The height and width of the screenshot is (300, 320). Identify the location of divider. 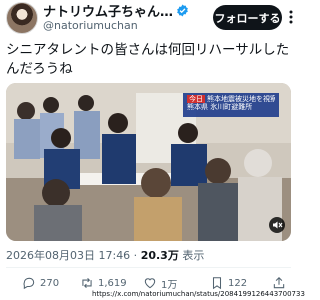
(148, 267).